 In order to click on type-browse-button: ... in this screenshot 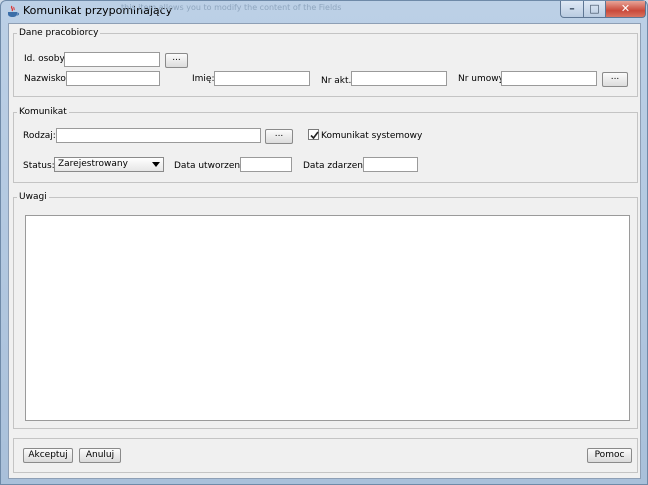, I will do `click(279, 136)`.